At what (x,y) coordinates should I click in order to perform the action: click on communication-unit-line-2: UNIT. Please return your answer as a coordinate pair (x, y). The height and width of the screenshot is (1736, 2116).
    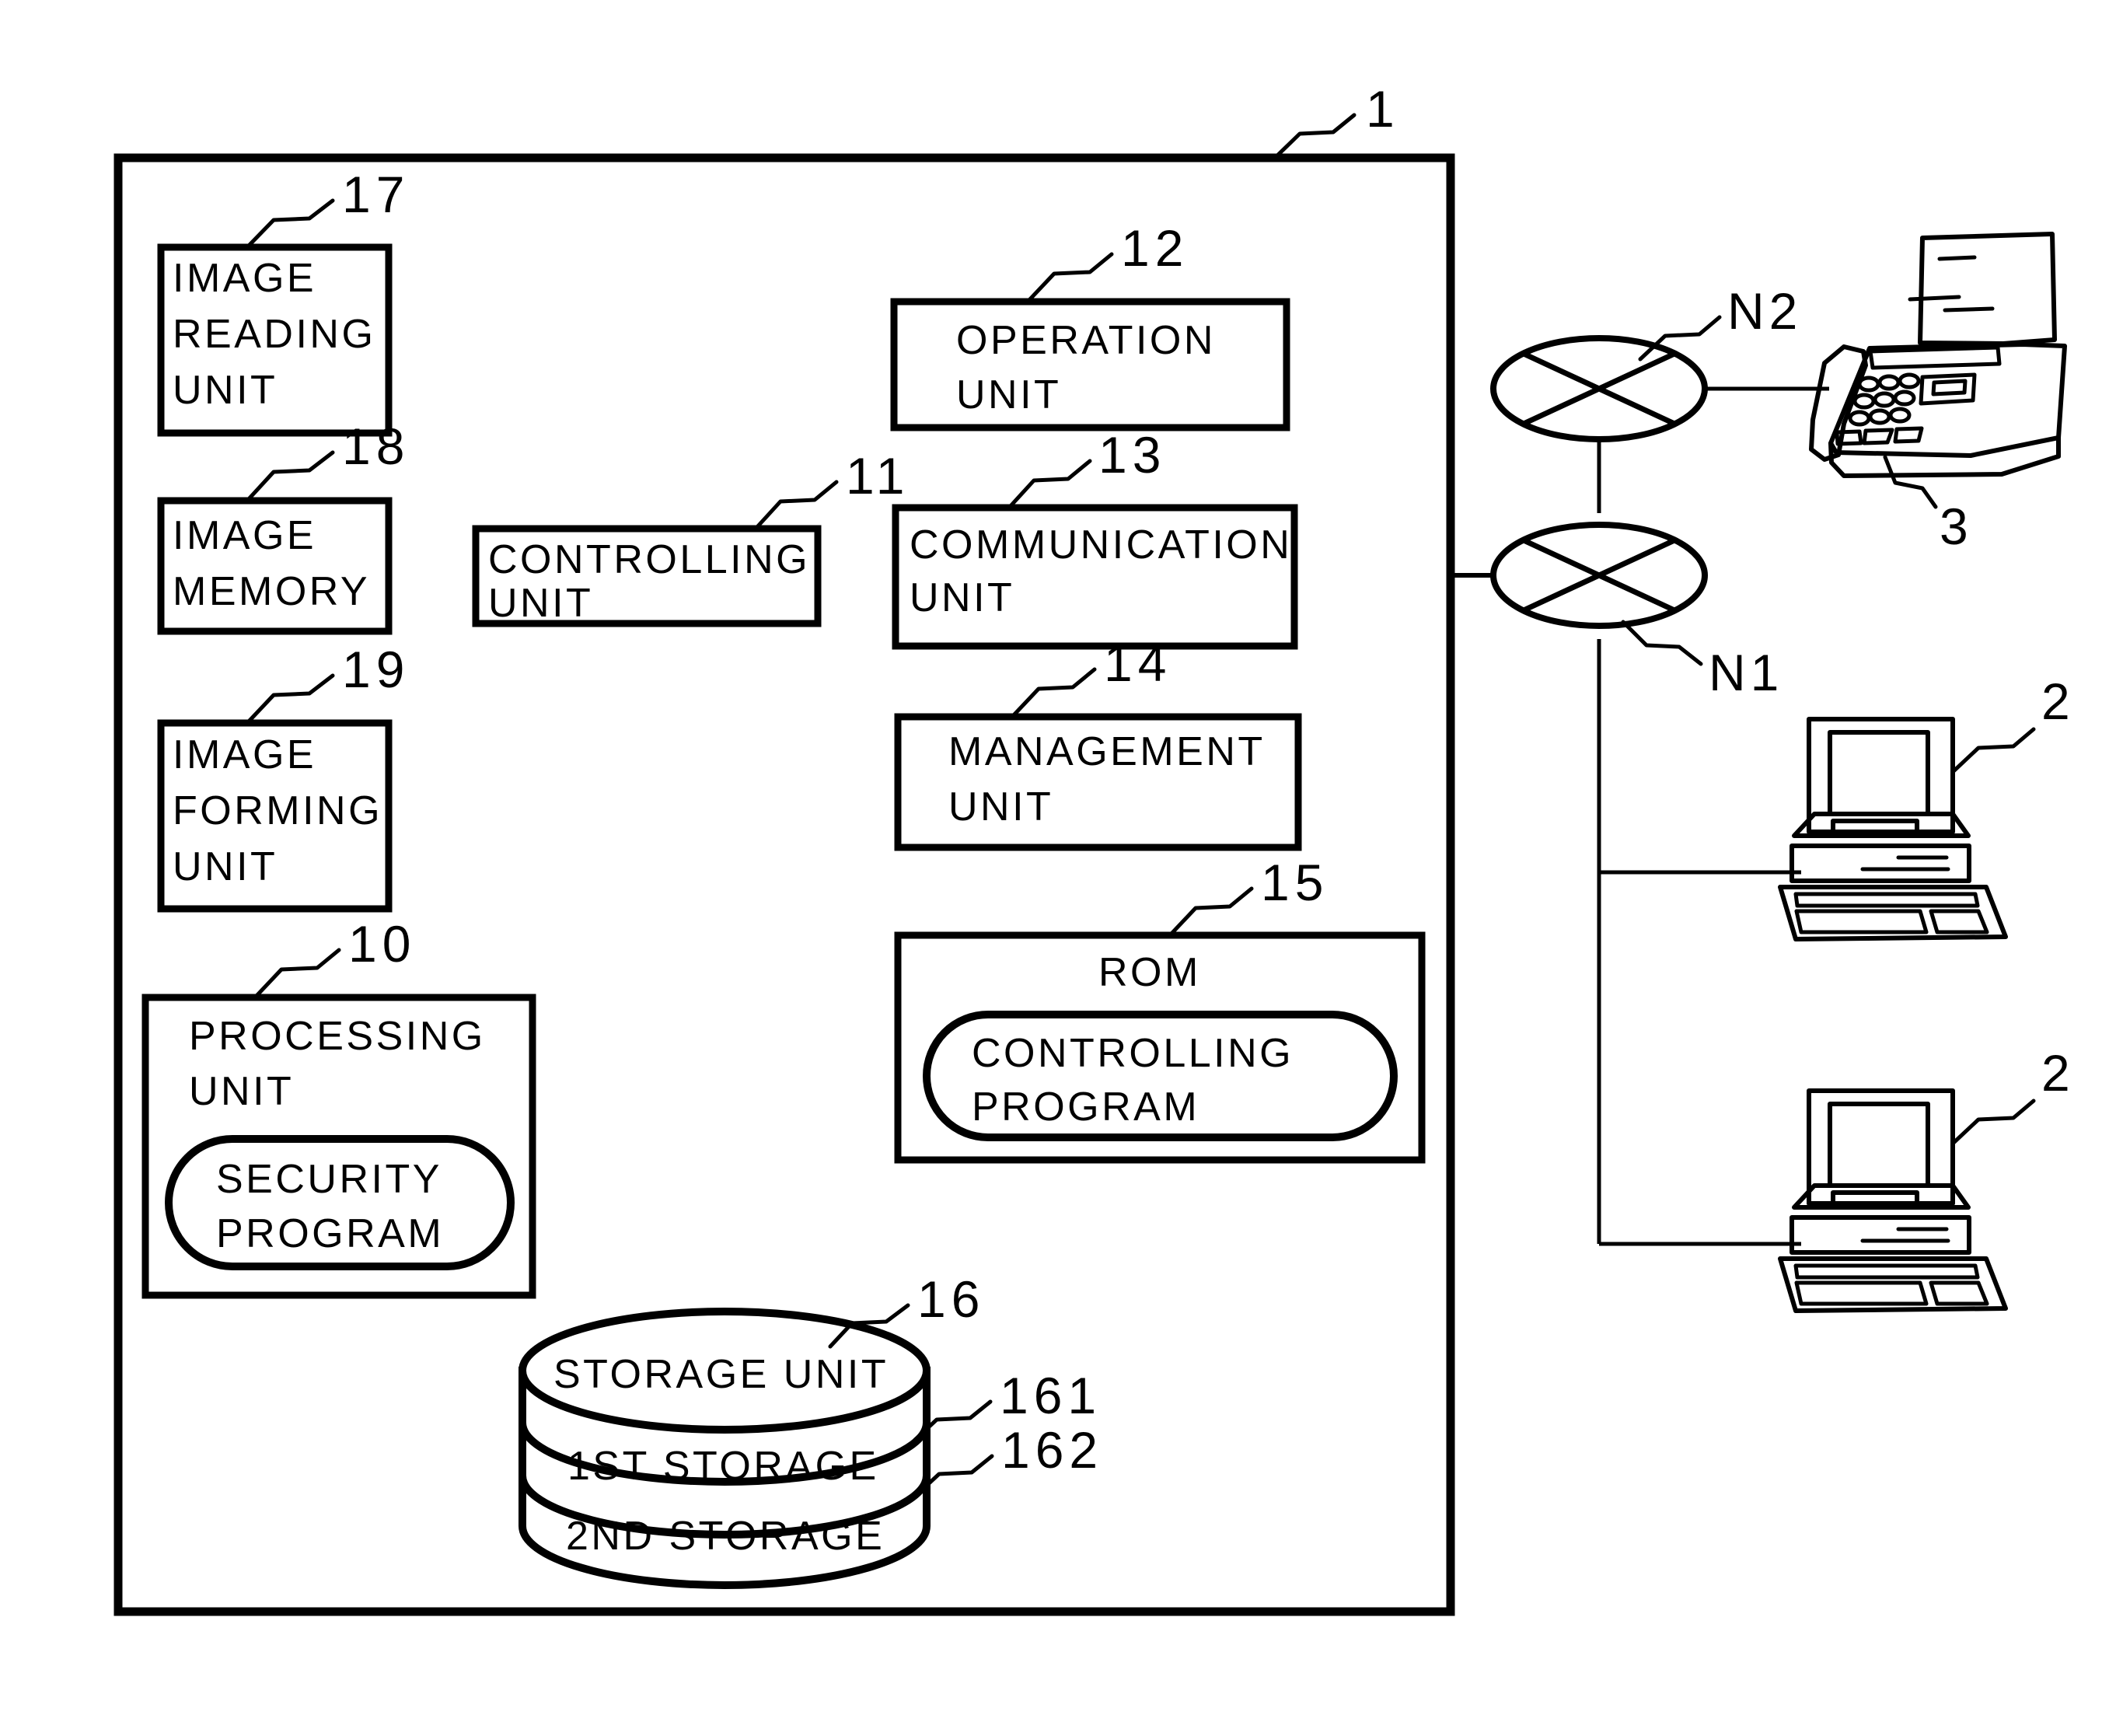
    Looking at the image, I should click on (962, 597).